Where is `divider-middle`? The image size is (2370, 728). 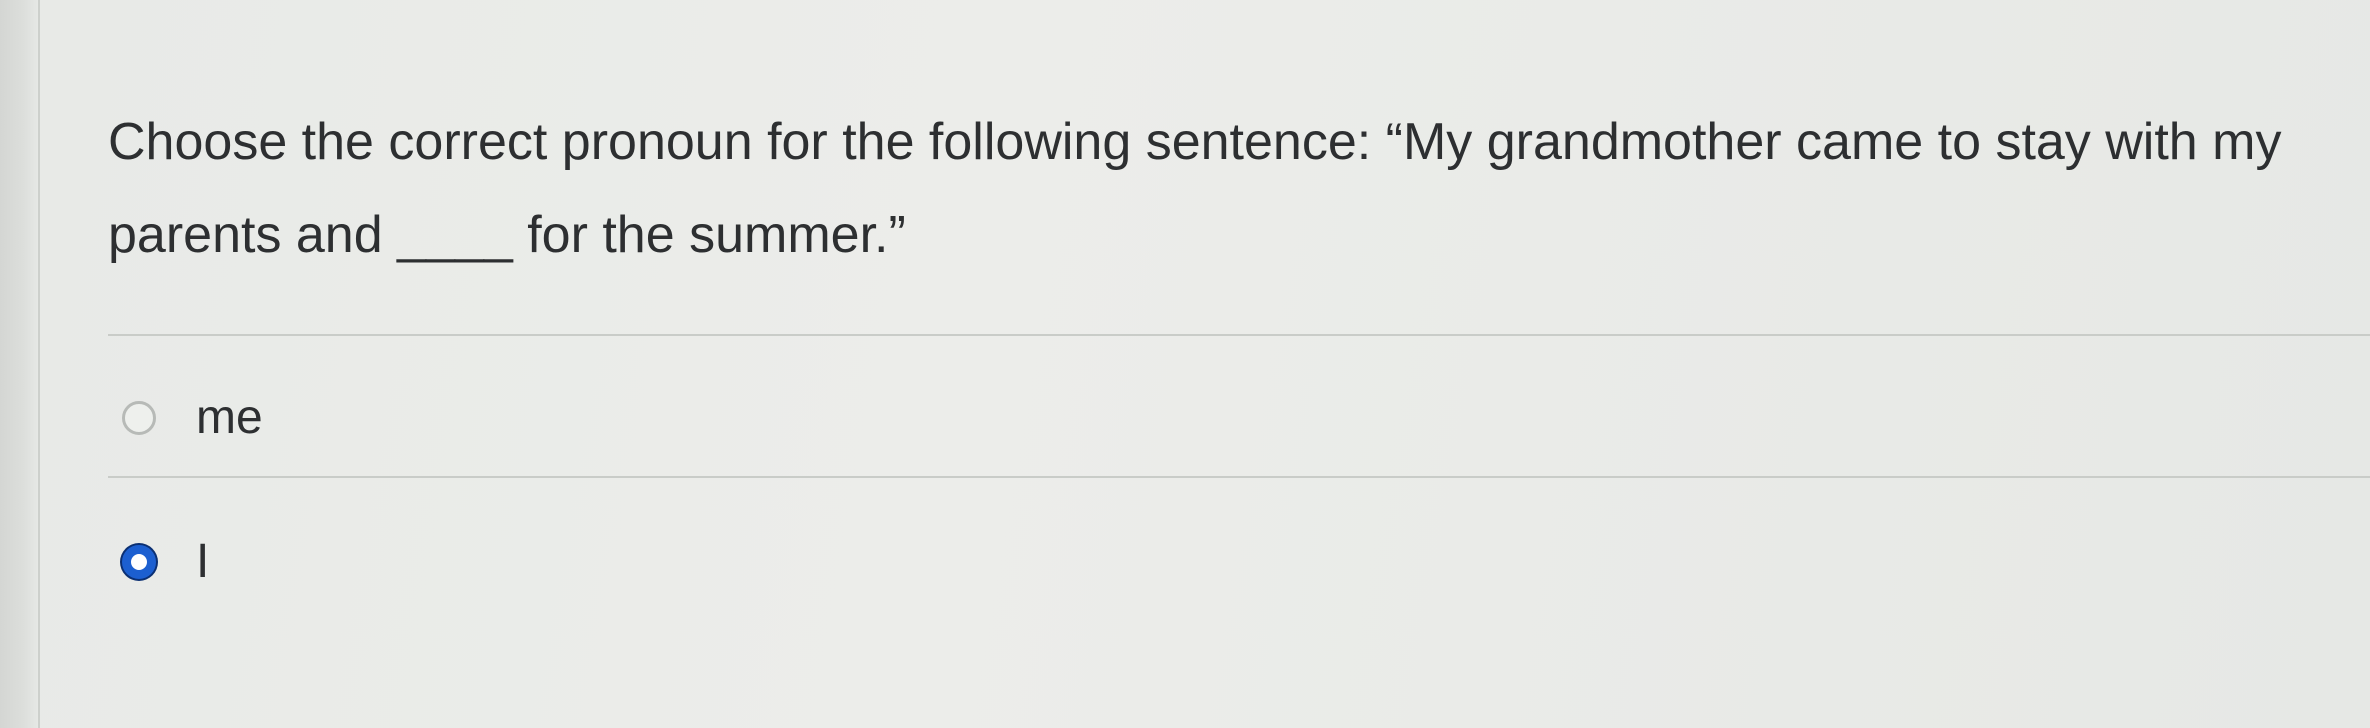
divider-middle is located at coordinates (1239, 477).